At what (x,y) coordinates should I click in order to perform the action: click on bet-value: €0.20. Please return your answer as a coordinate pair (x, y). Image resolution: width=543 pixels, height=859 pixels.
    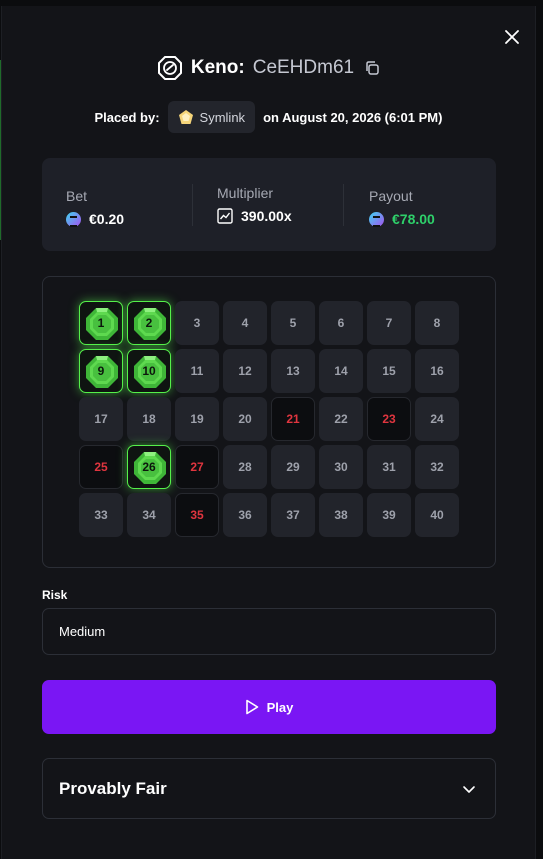
    Looking at the image, I should click on (107, 219).